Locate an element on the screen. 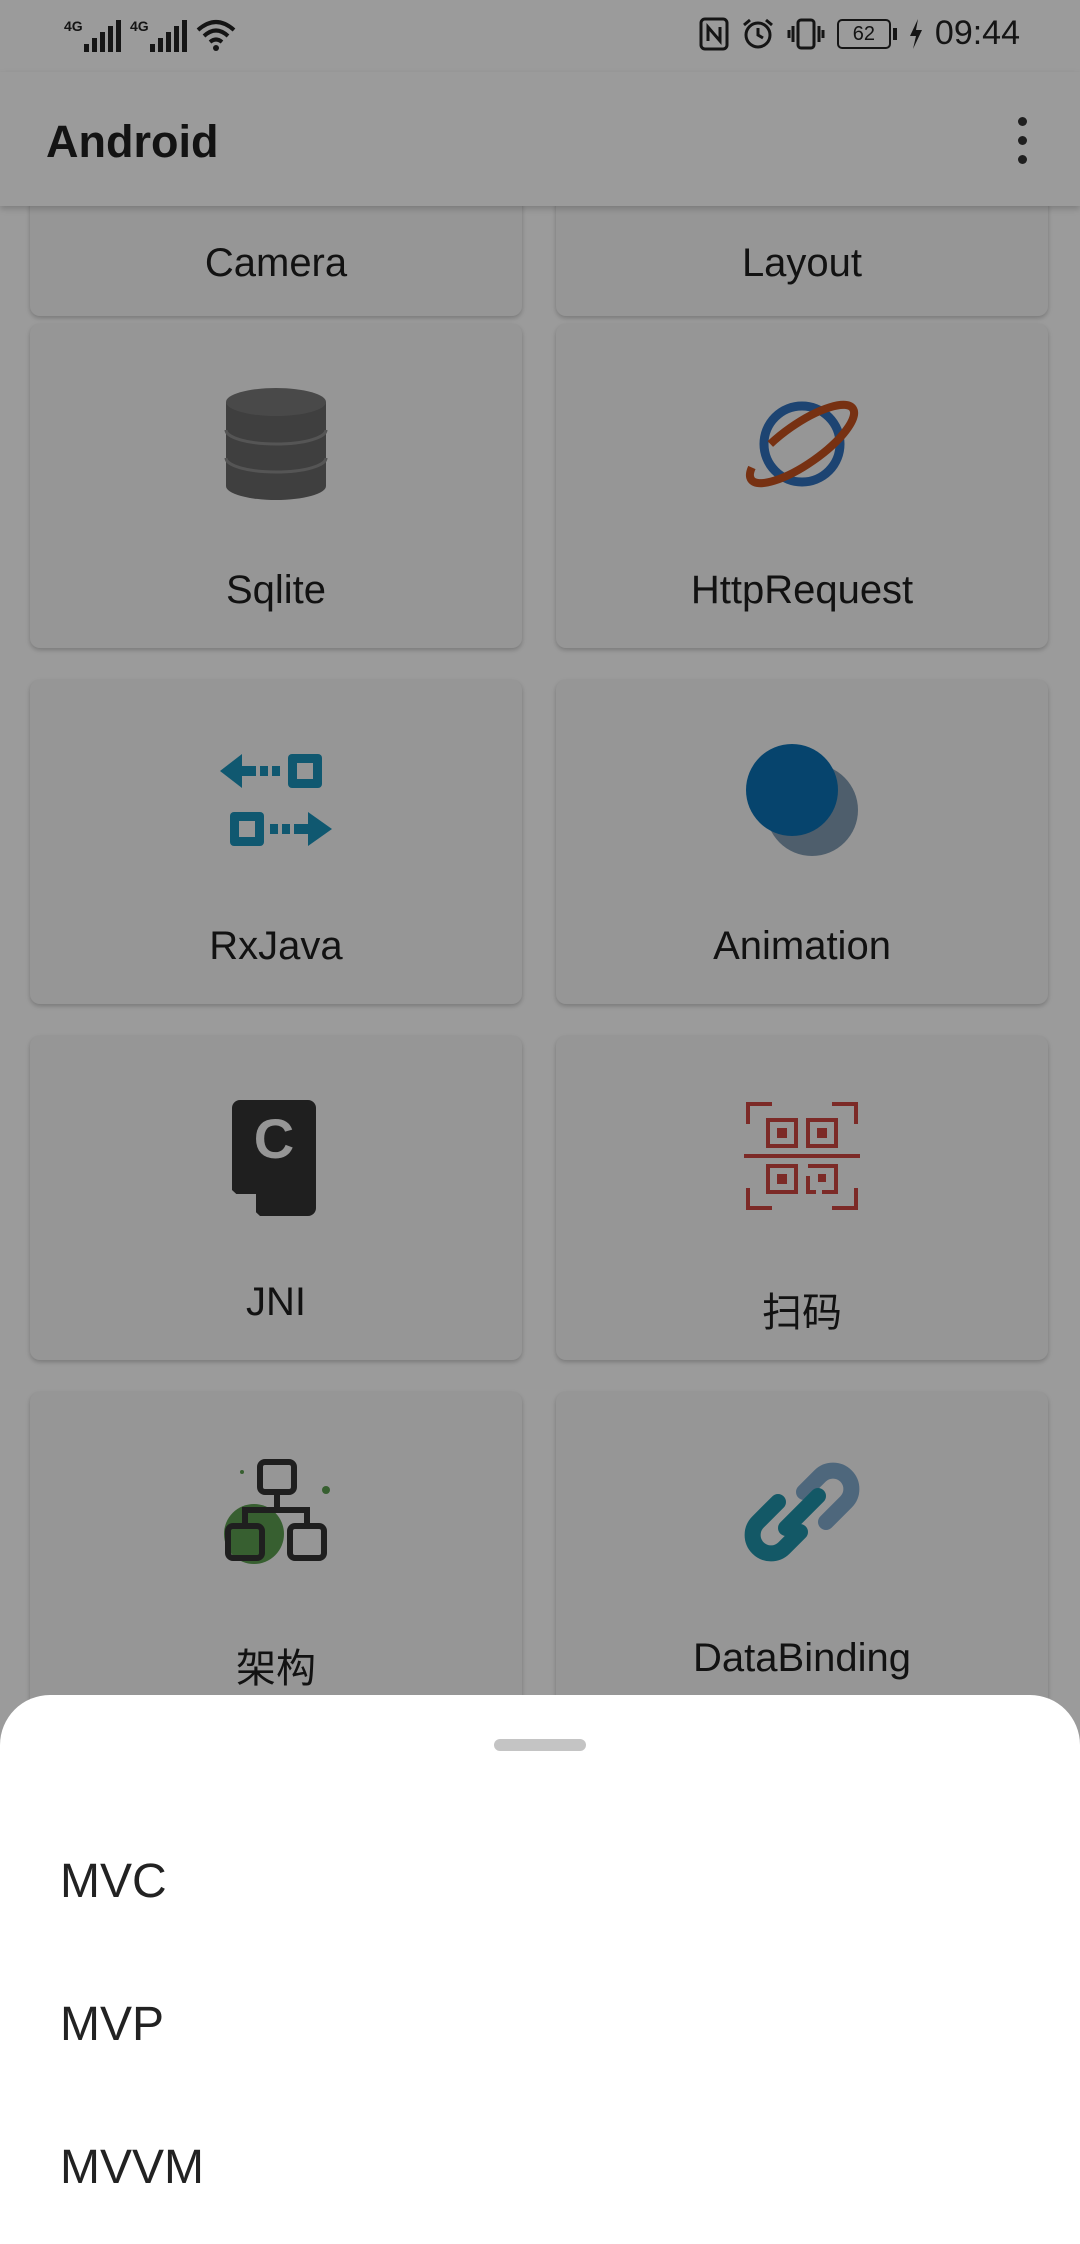 The image size is (1080, 2244). drag-handle is located at coordinates (540, 1745).